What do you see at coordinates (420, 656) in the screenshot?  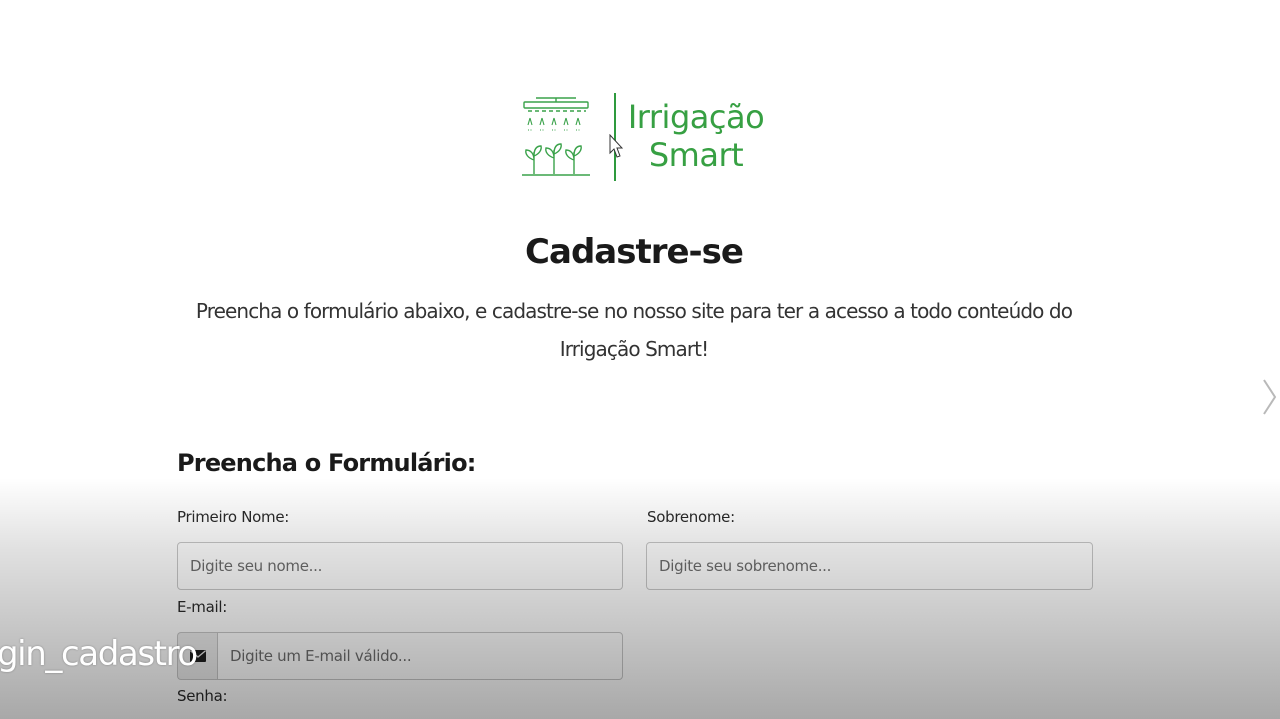 I see `email-input` at bounding box center [420, 656].